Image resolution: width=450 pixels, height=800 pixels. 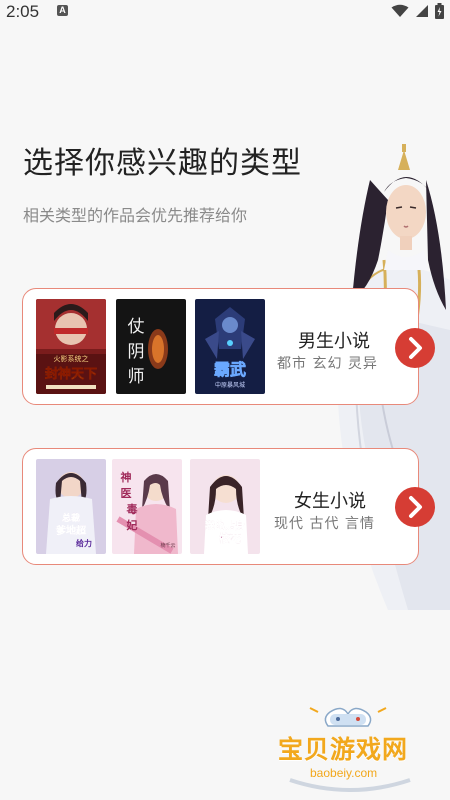 I want to click on svg-text: 给力, so click(x=84, y=543).